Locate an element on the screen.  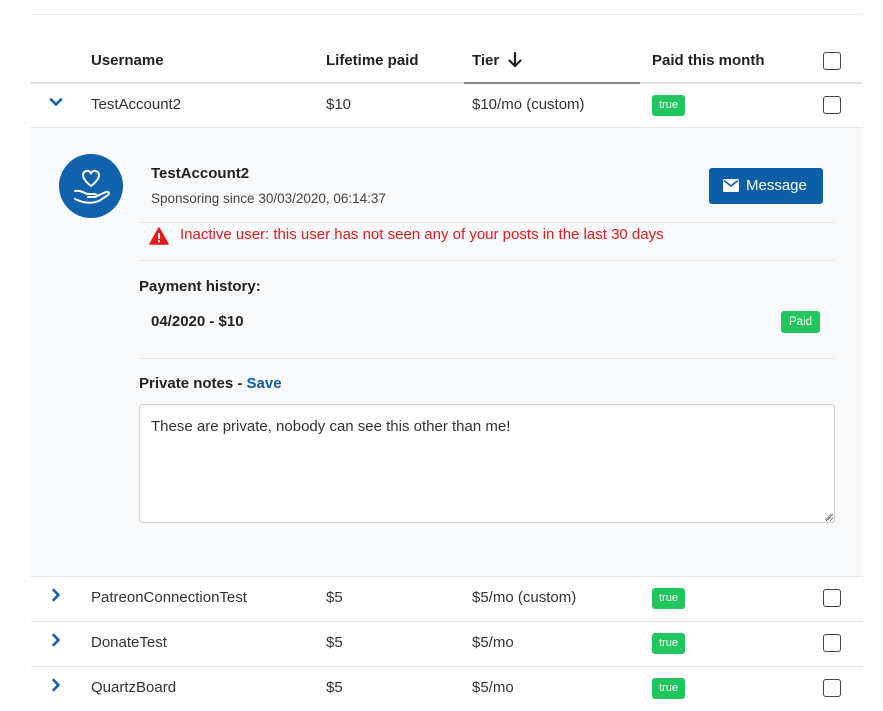
header-tier-label: Tier is located at coordinates (486, 60).